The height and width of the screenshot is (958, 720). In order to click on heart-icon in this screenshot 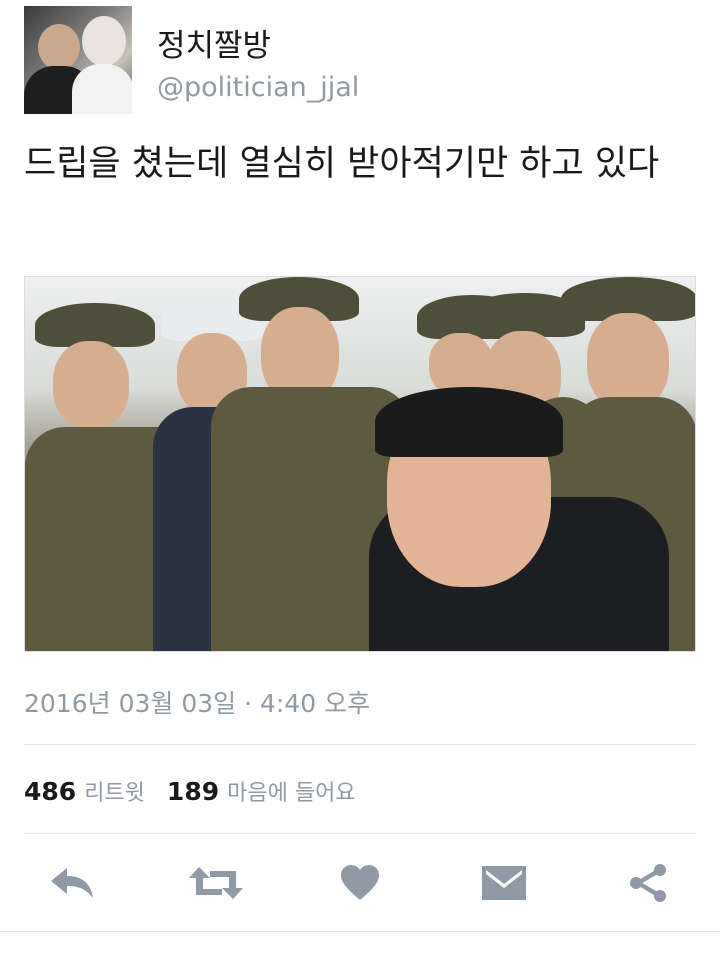, I will do `click(360, 882)`.